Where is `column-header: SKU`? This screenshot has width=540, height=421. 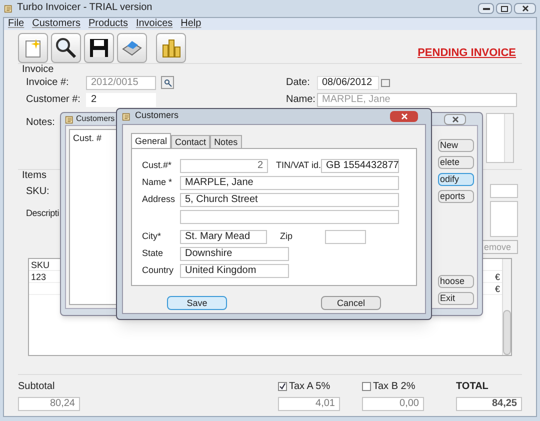 column-header: SKU is located at coordinates (40, 265).